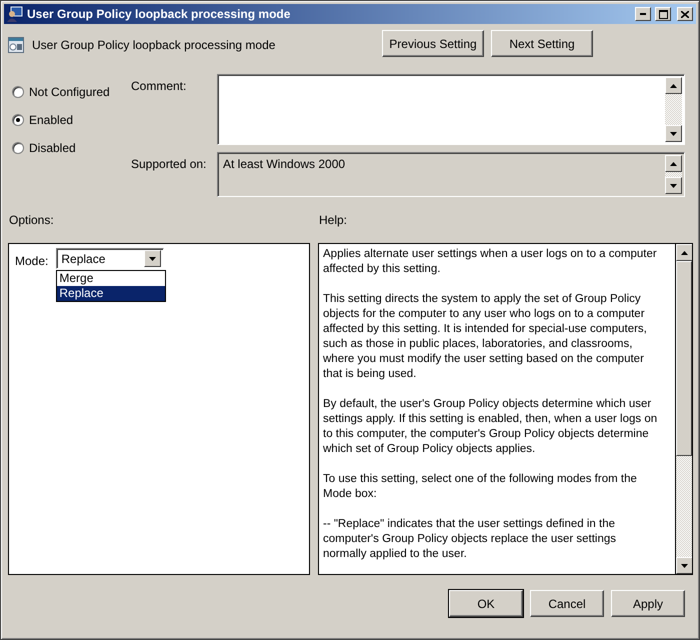 Image resolution: width=700 pixels, height=640 pixels. I want to click on help-paragraph: Applies alternate user settings when a user logs on to a computer affected by this setting., so click(490, 262).